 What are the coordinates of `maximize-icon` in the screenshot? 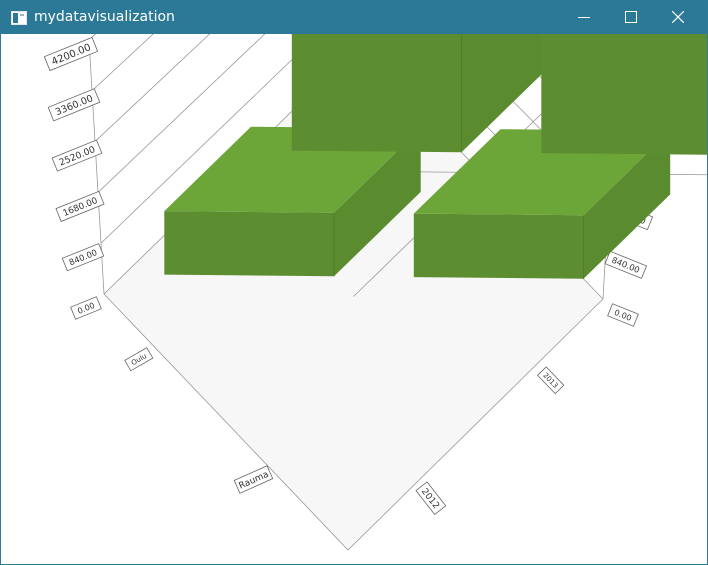 It's located at (631, 17).